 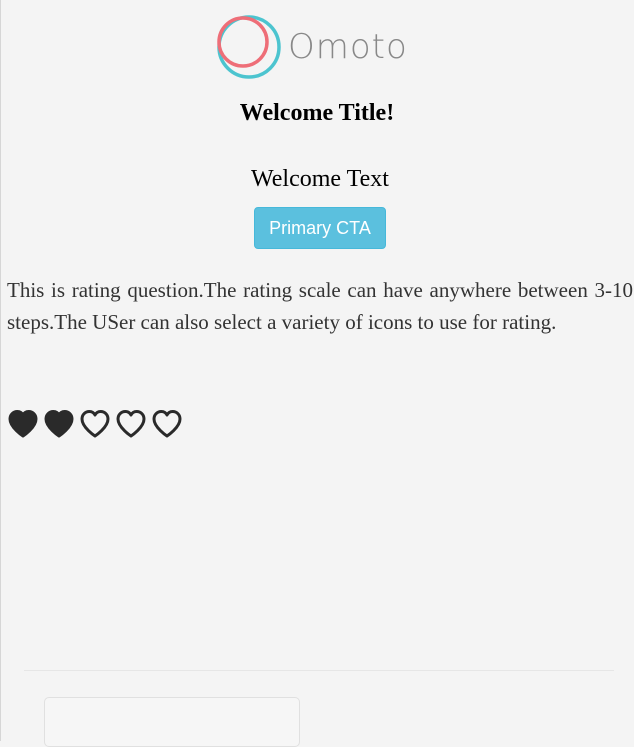 What do you see at coordinates (249, 47) in the screenshot?
I see `logo-rings-icon` at bounding box center [249, 47].